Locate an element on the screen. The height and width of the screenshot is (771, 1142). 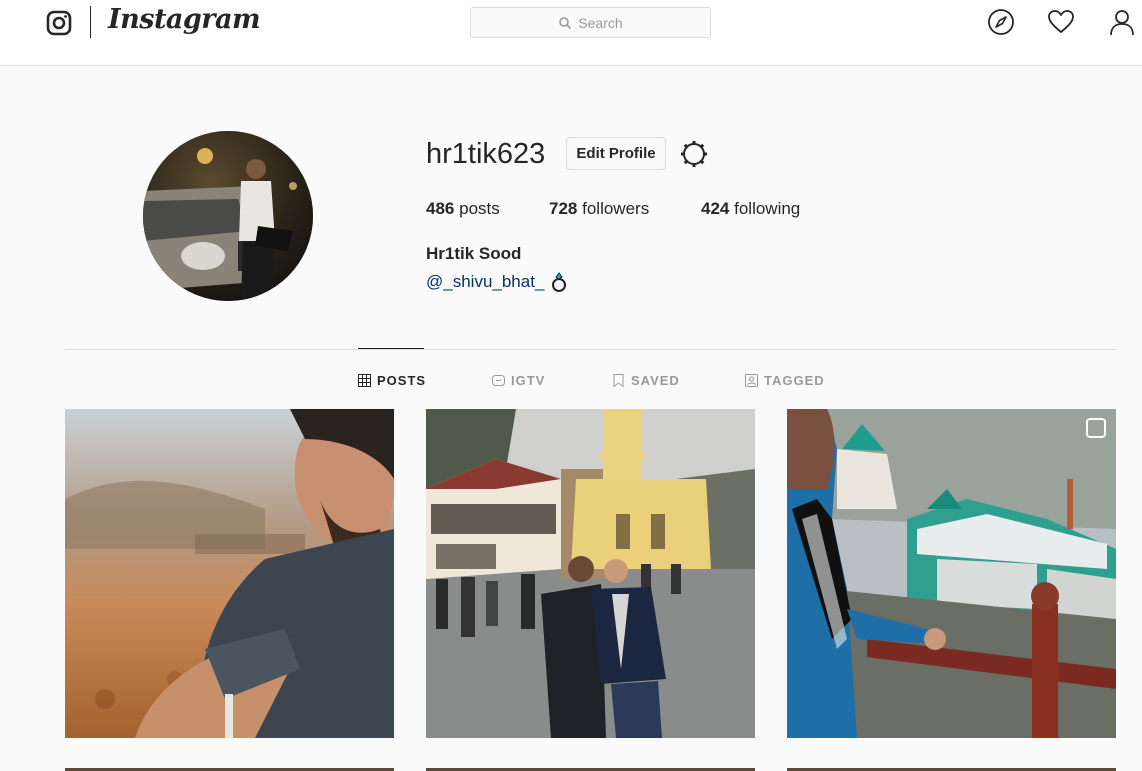
active-tab-indicator is located at coordinates (391, 348).